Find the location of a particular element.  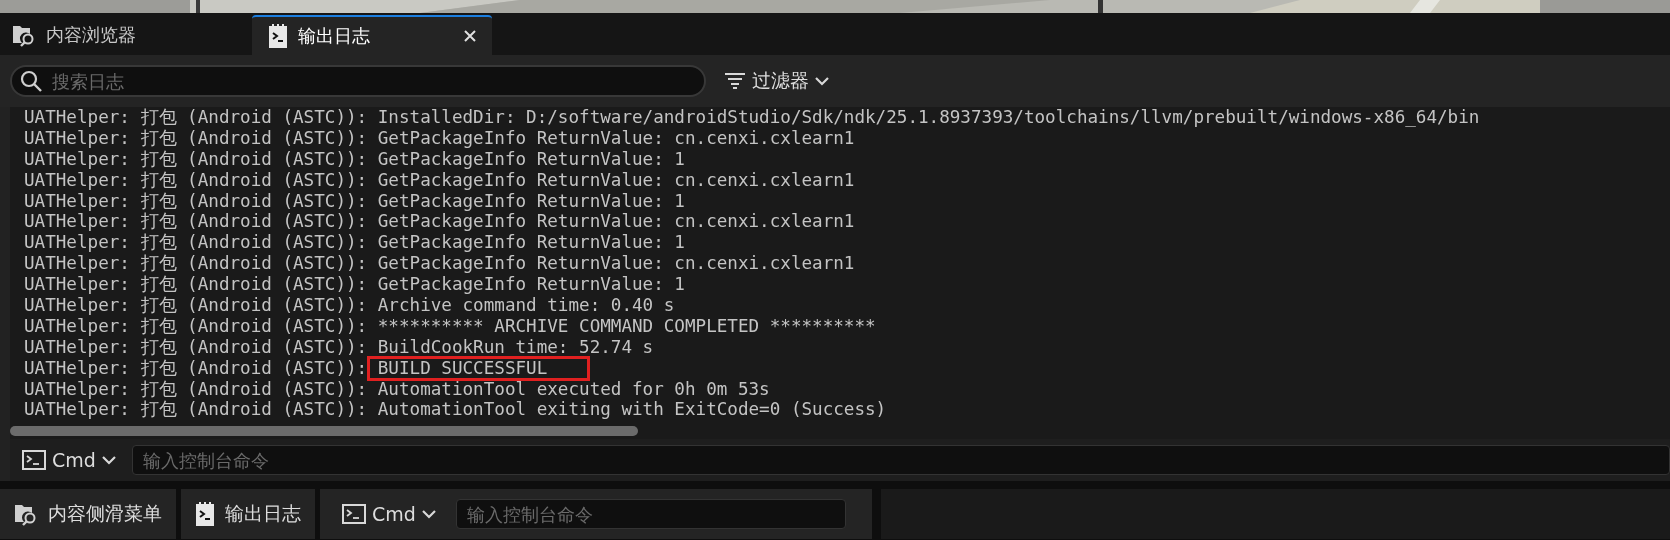

log-message: InstalledDir: D:/software/androidStudio/Sdk/ndk/25.1.8937393/toolchains/llvm/prebuilt/windows-x86_64/bin is located at coordinates (928, 117).